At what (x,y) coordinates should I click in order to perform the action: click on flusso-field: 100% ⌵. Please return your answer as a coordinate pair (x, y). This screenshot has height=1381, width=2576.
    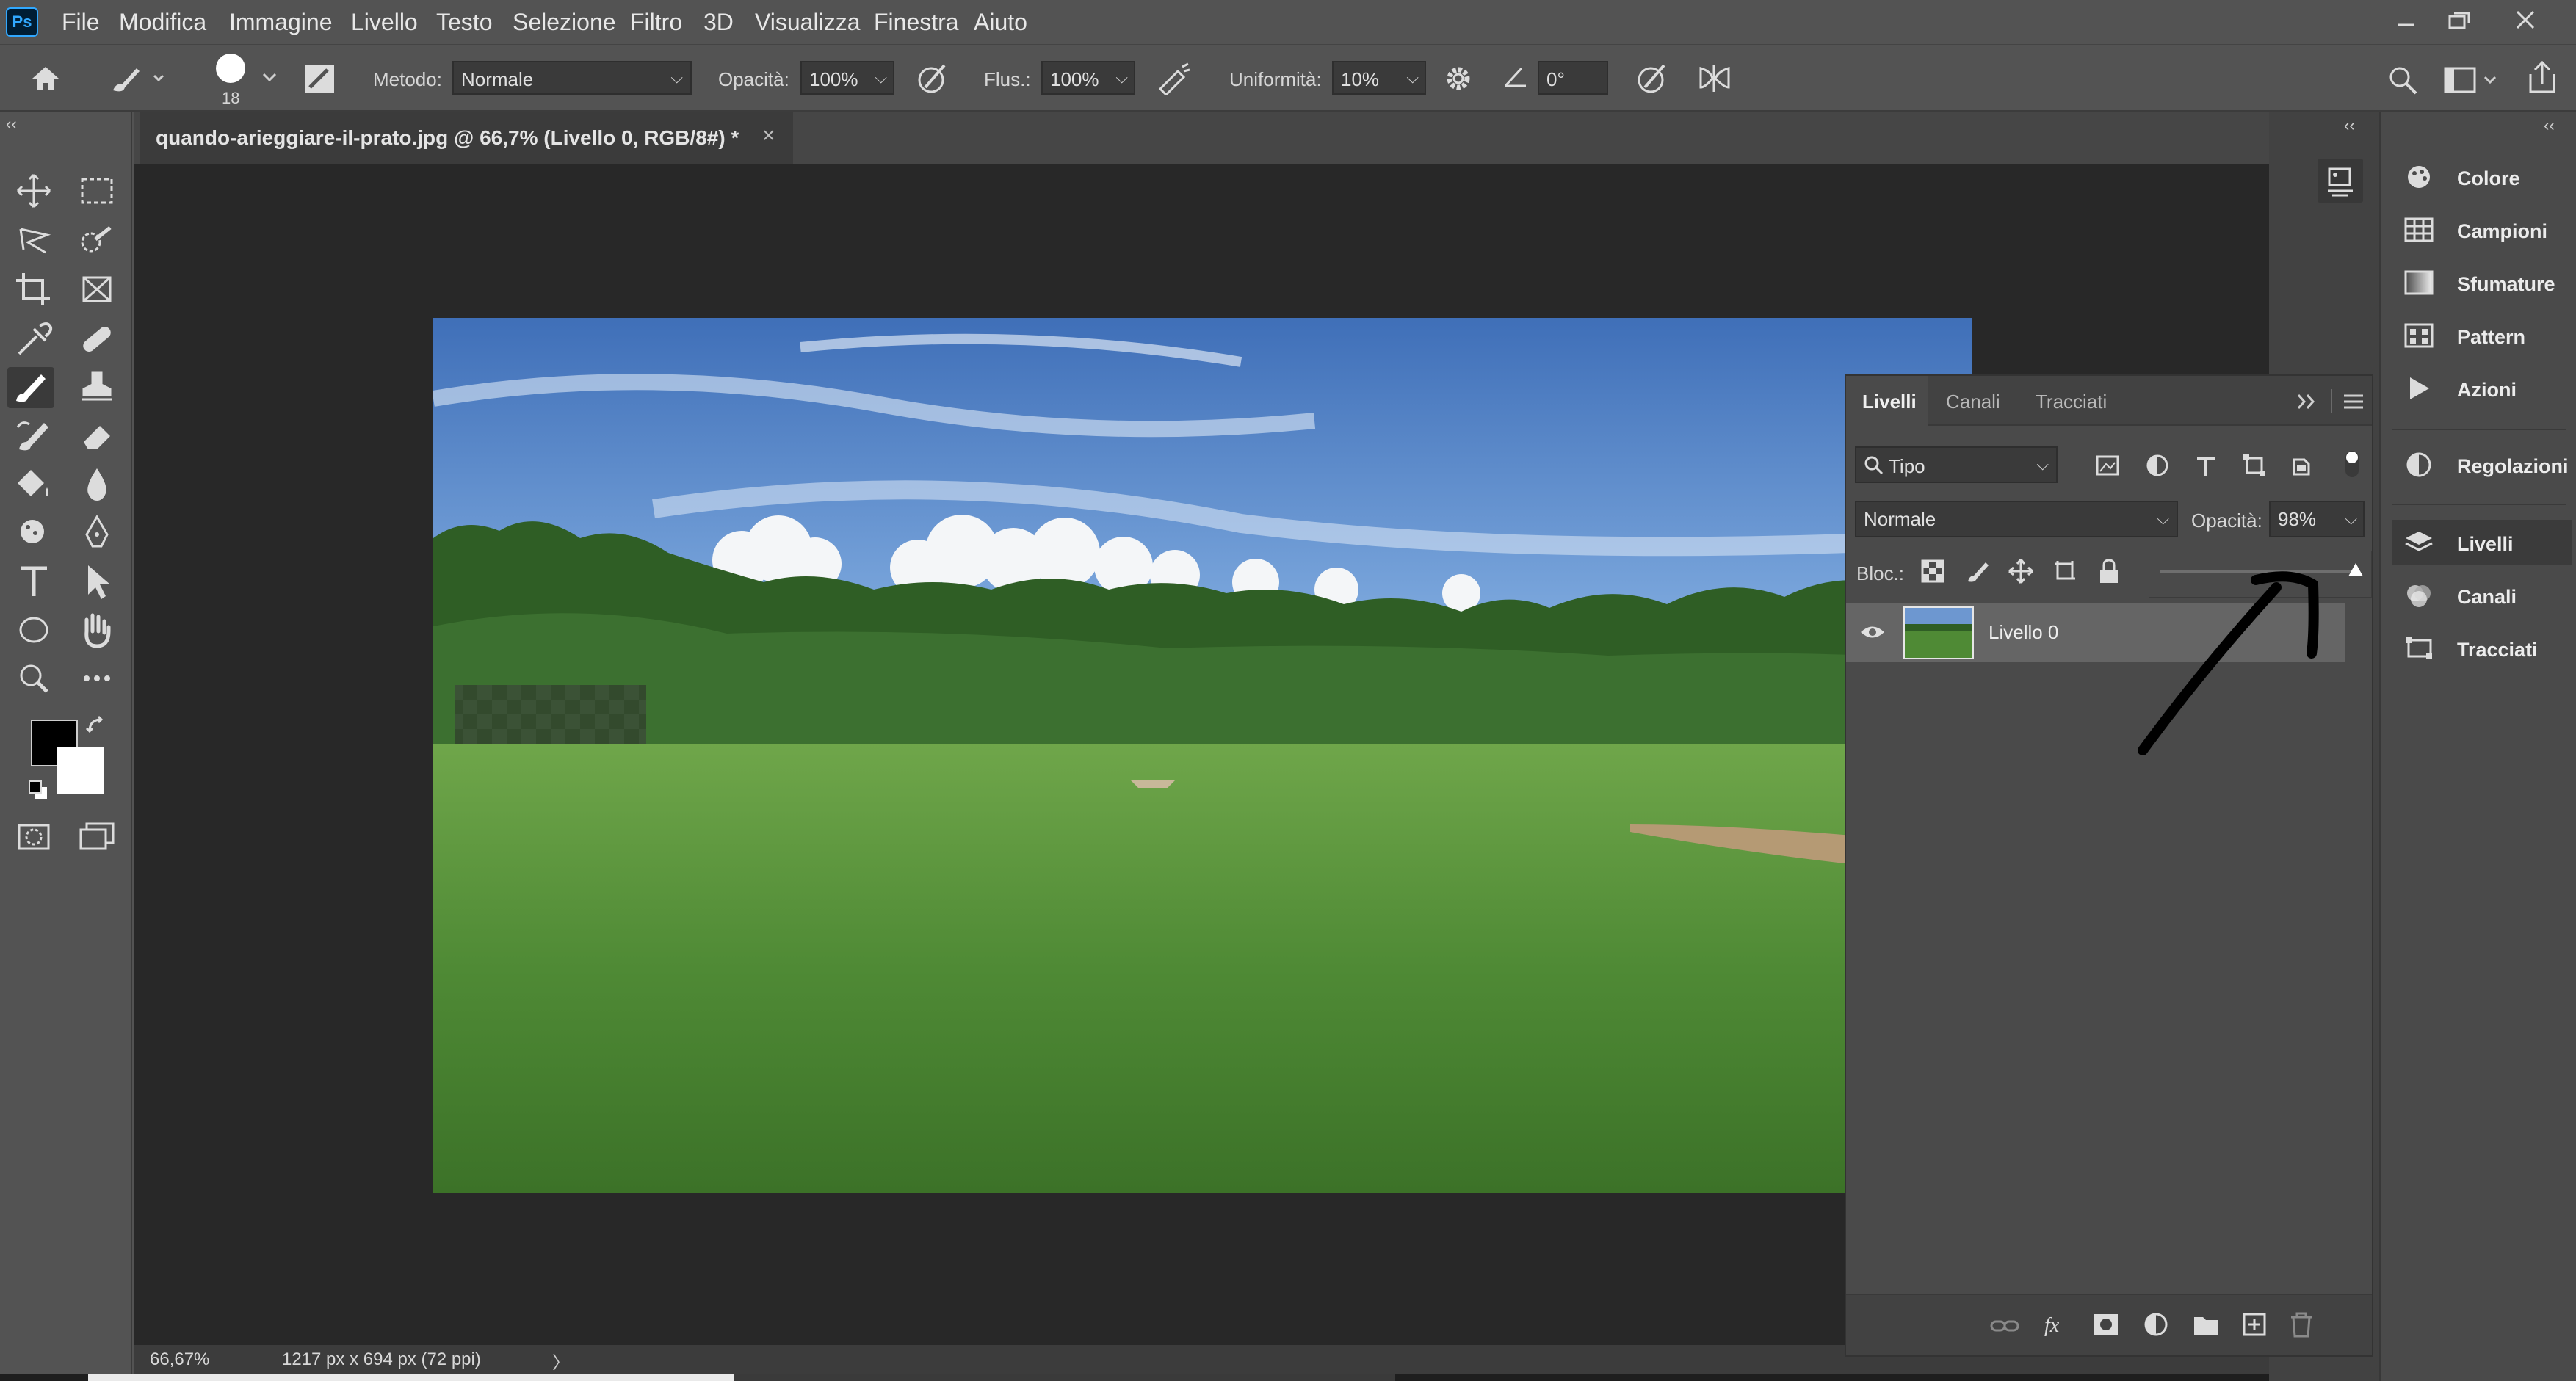
    Looking at the image, I should click on (1088, 78).